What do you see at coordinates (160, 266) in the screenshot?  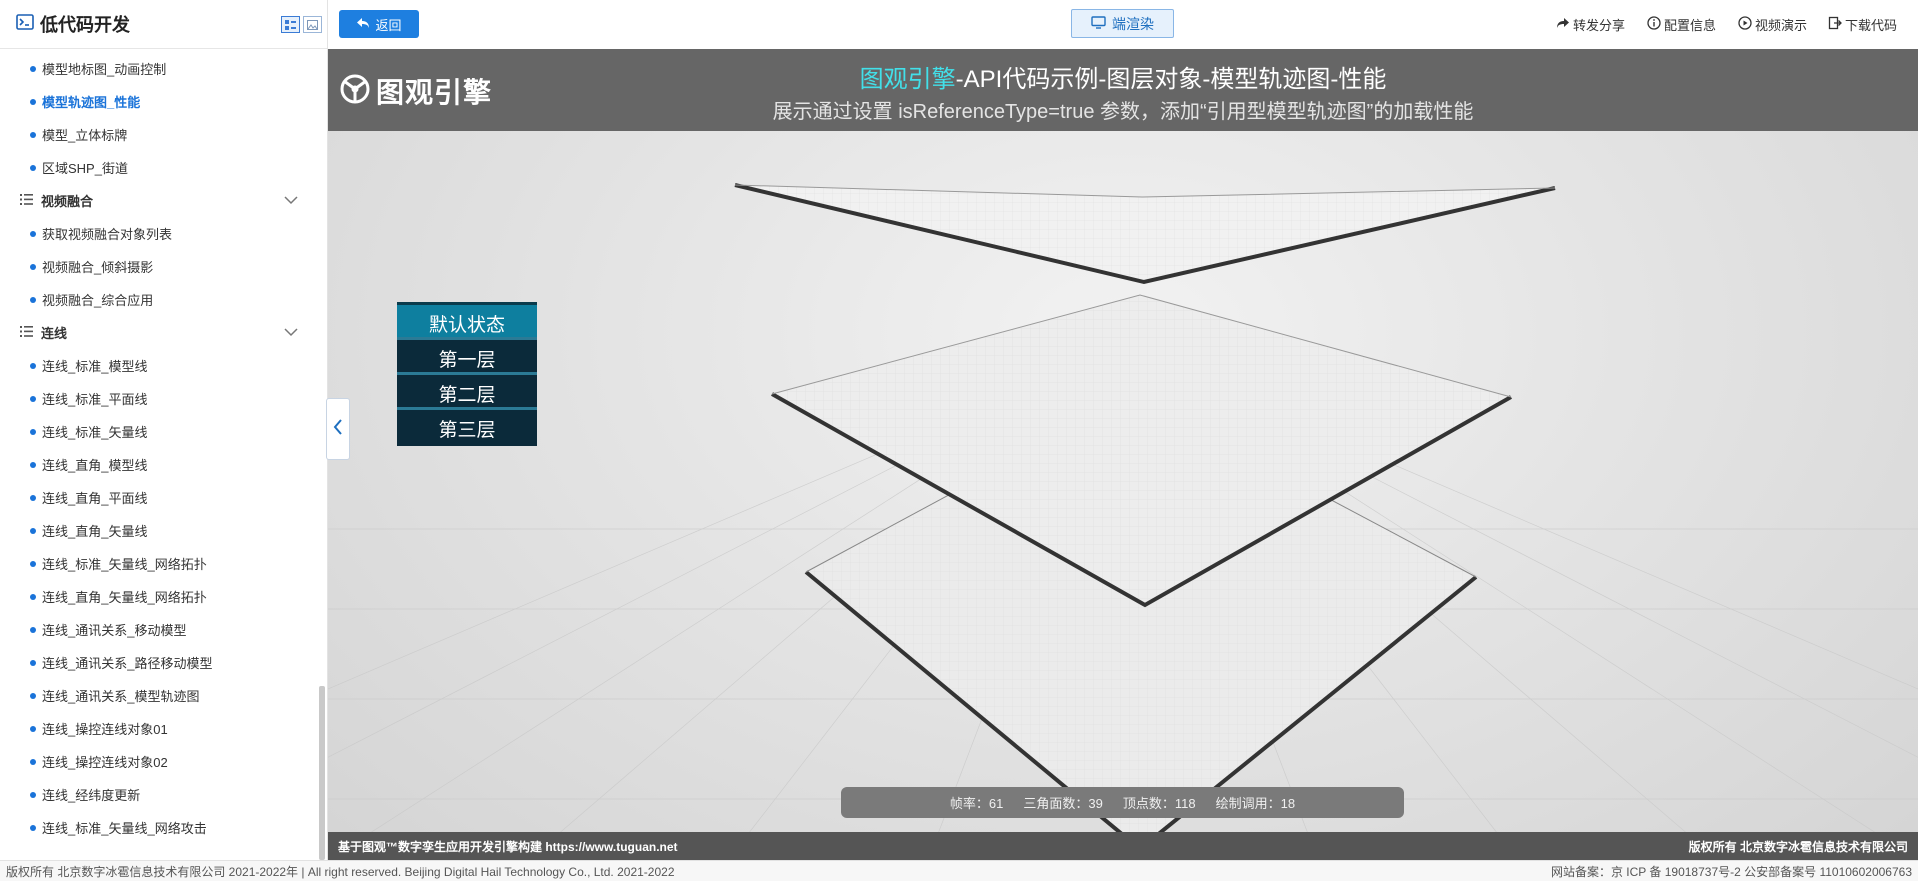 I see `sidebar-item: 视频融合_倾斜摄影` at bounding box center [160, 266].